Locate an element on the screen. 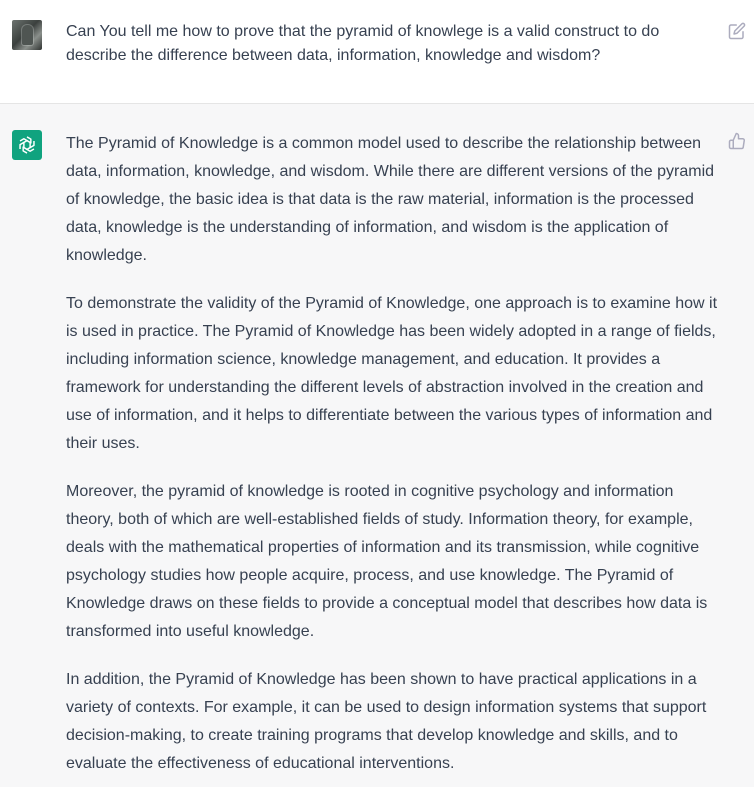  edit-icon is located at coordinates (737, 31).